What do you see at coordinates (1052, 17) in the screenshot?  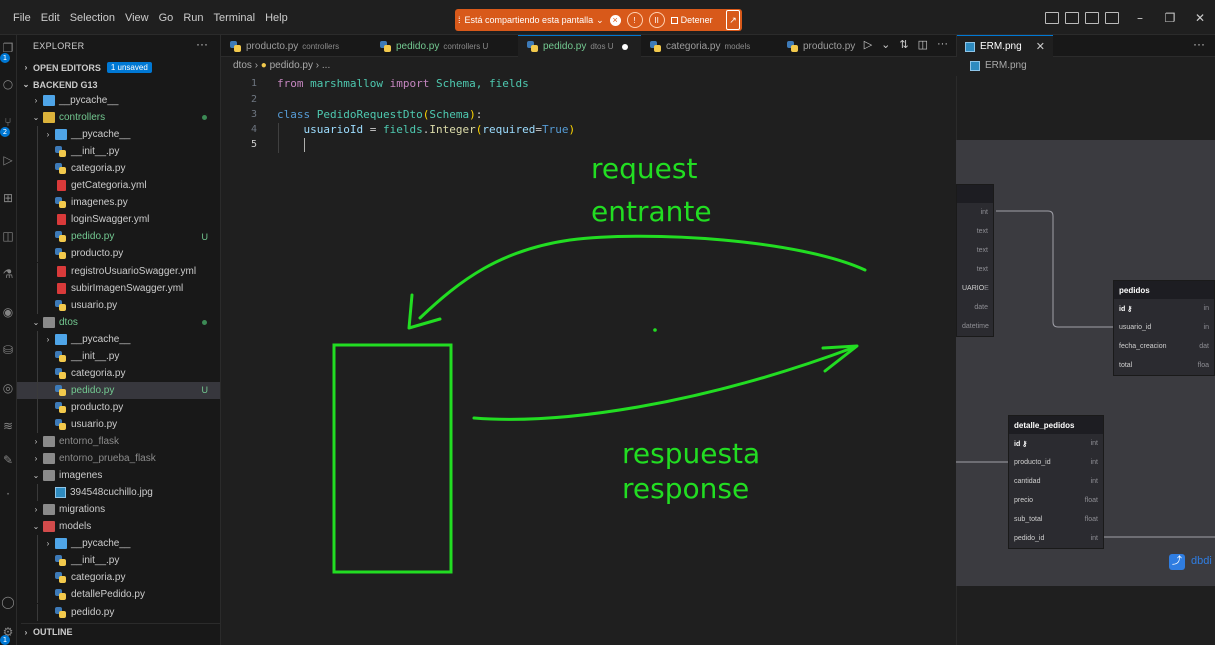 I see `layout-sidebar-icon` at bounding box center [1052, 17].